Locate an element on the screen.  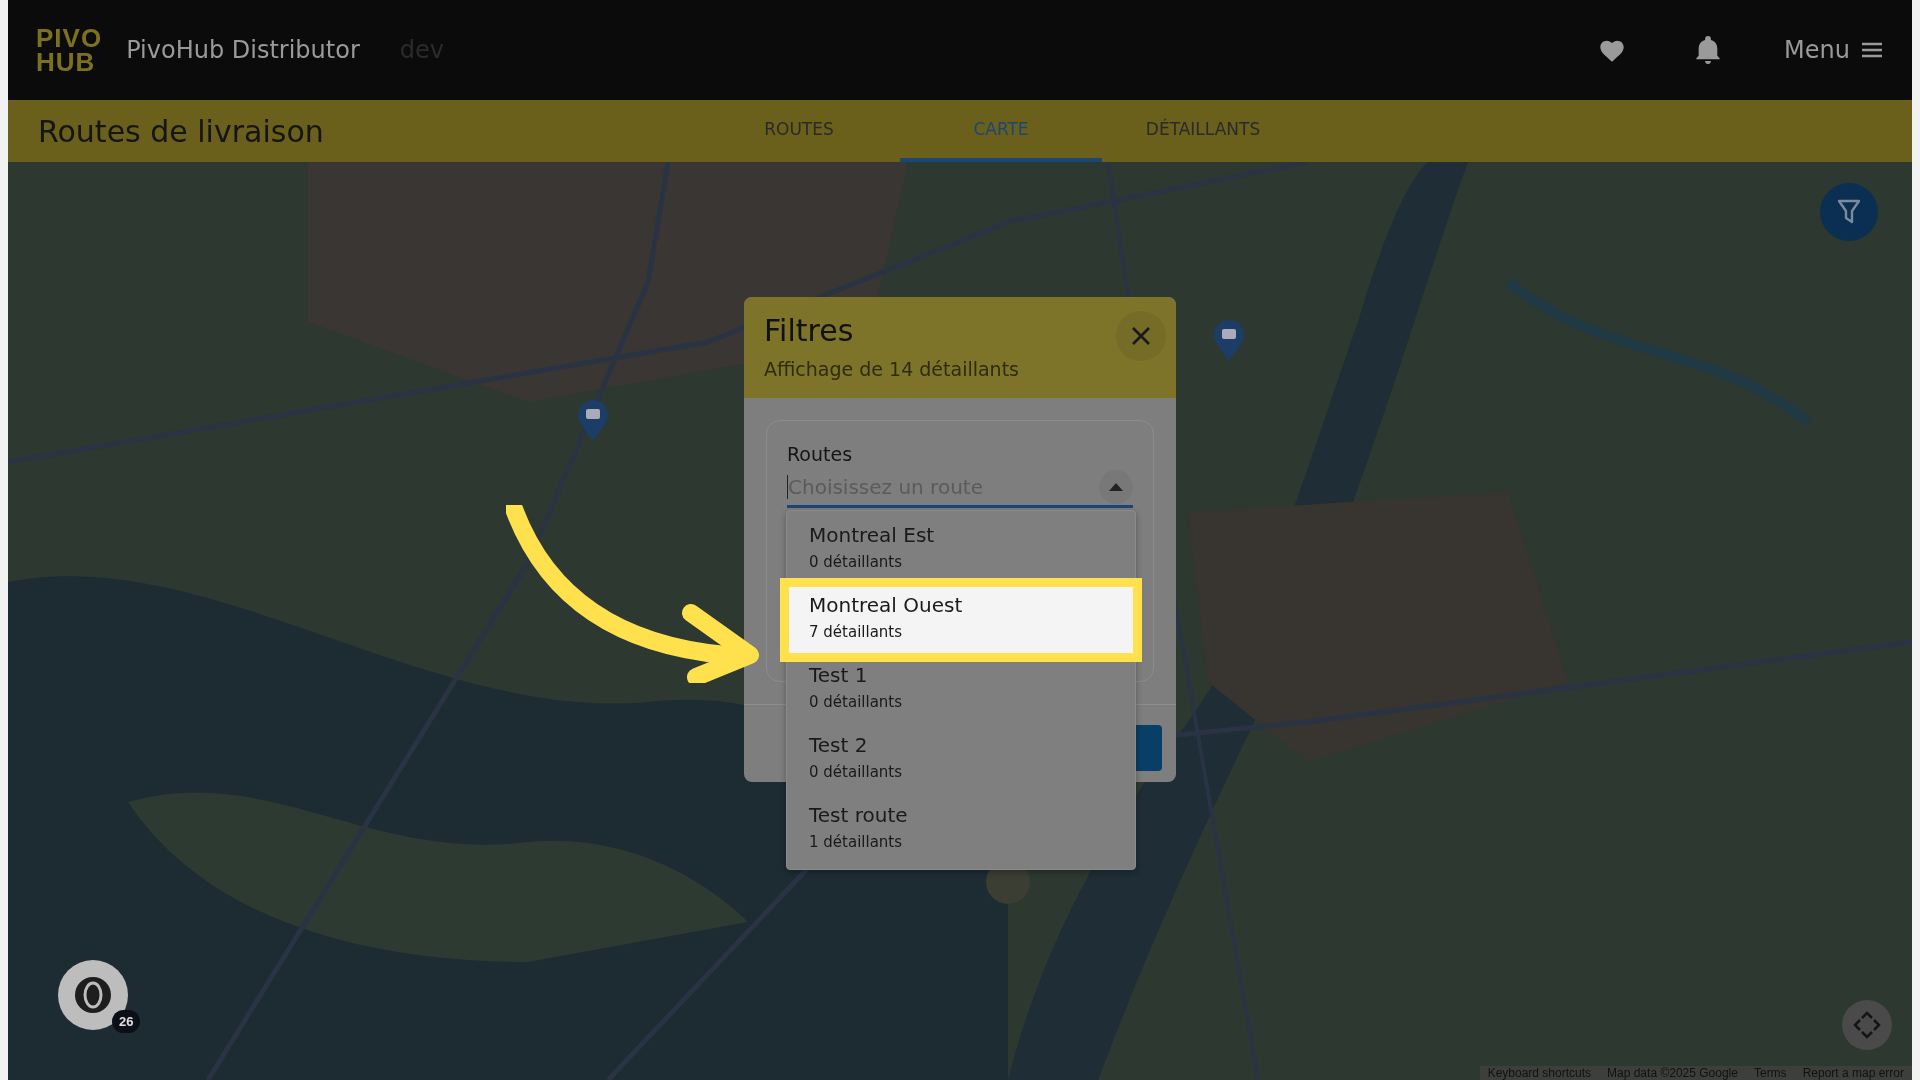
close-button is located at coordinates (1141, 336).